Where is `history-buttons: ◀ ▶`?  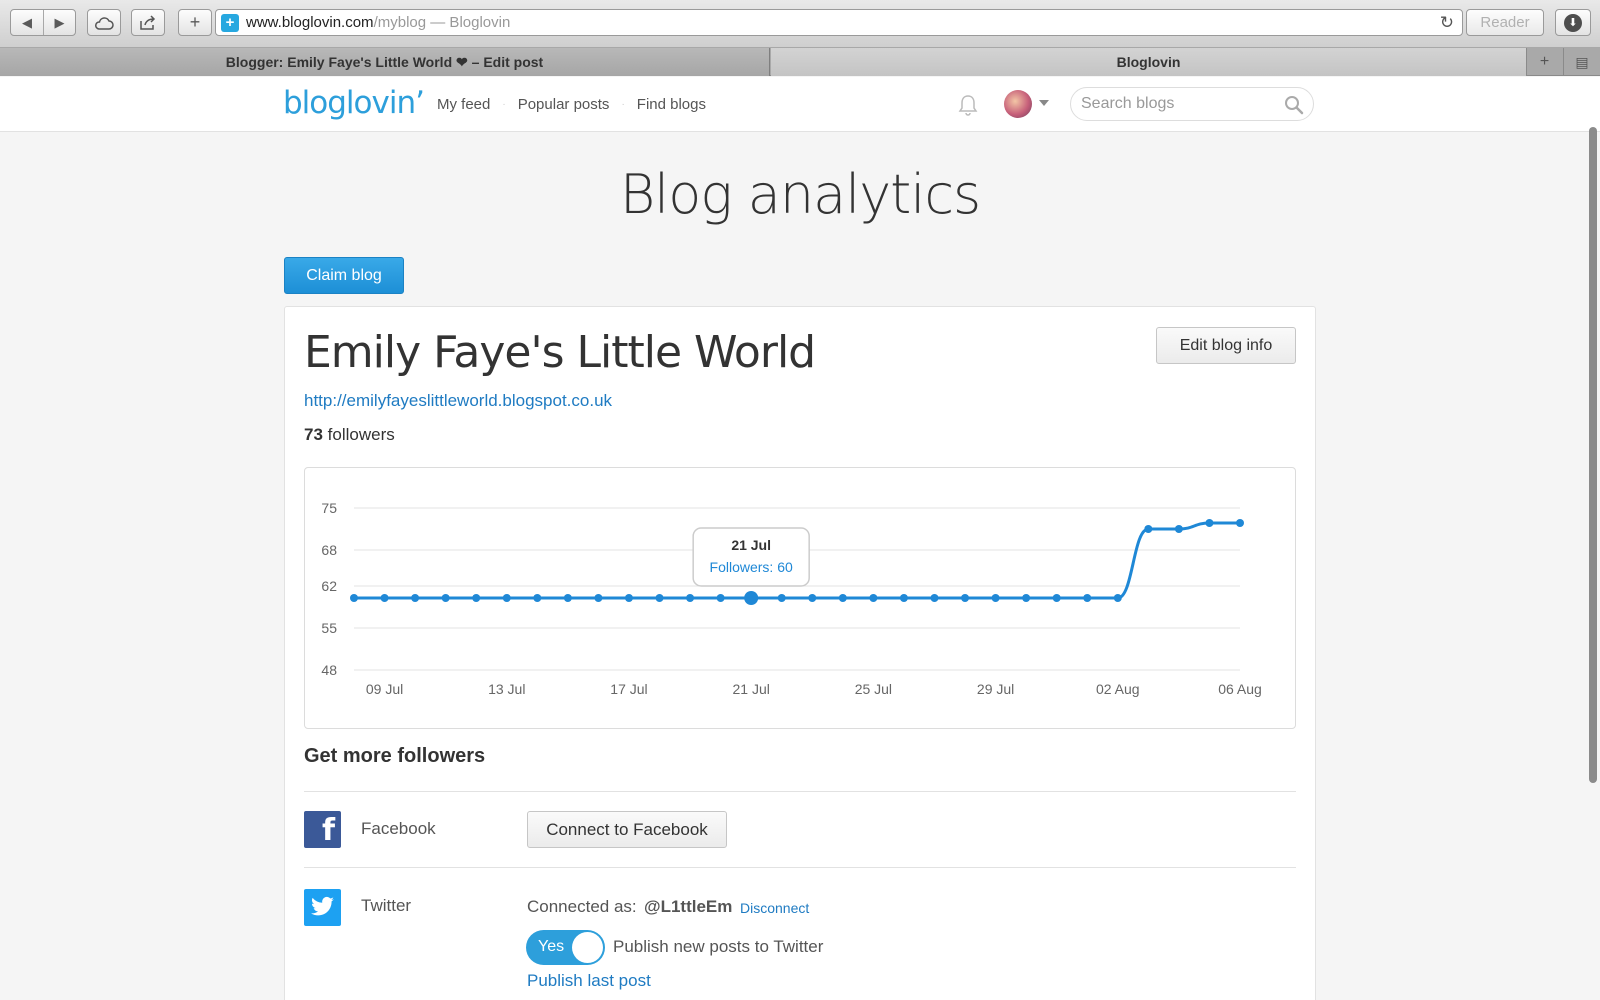 history-buttons: ◀ ▶ is located at coordinates (43, 22).